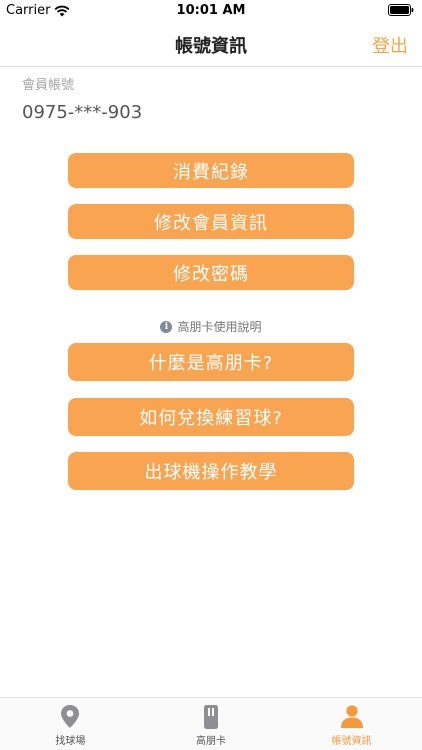  I want to click on tab-account-info: 帳號資訊, so click(351, 724).